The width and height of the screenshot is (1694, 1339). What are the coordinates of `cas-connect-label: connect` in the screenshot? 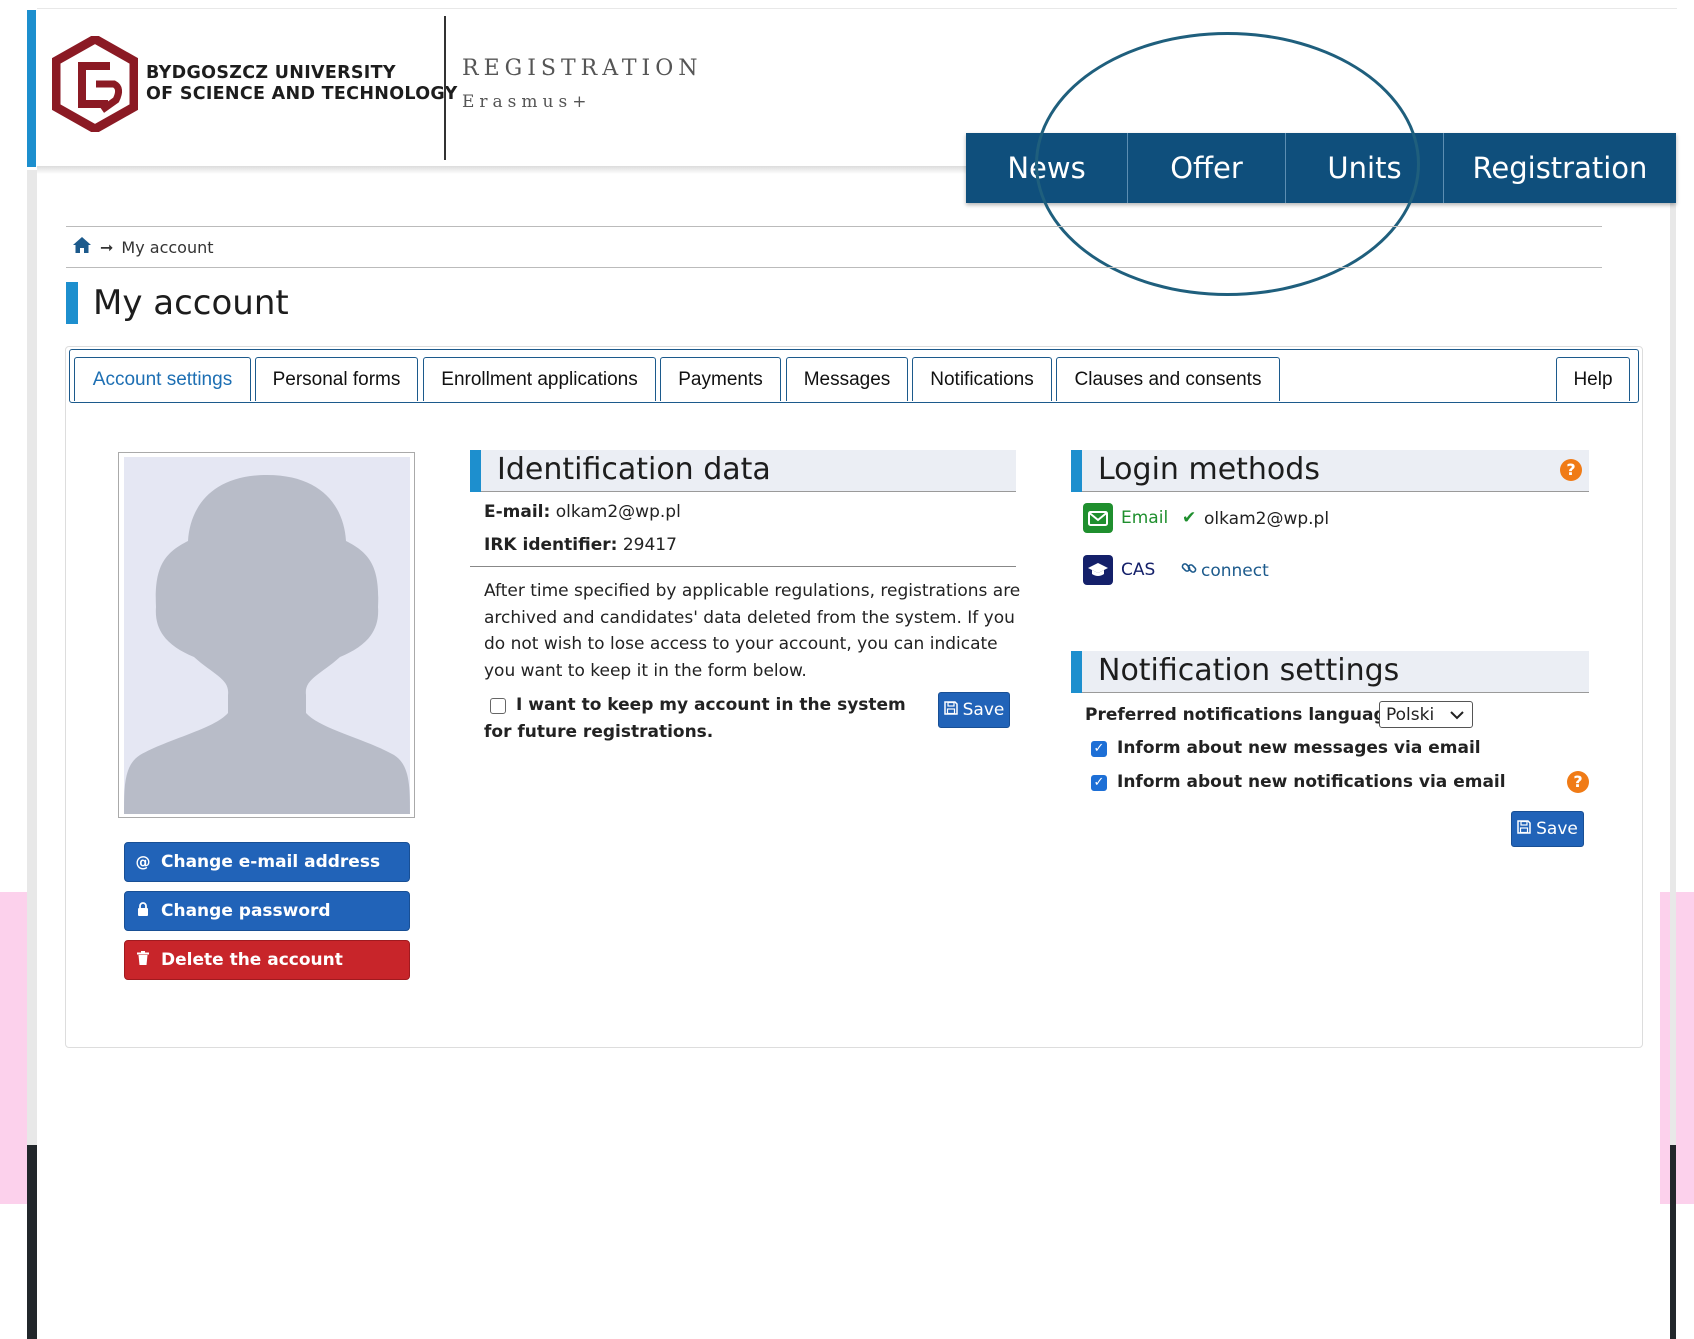 It's located at (1235, 570).